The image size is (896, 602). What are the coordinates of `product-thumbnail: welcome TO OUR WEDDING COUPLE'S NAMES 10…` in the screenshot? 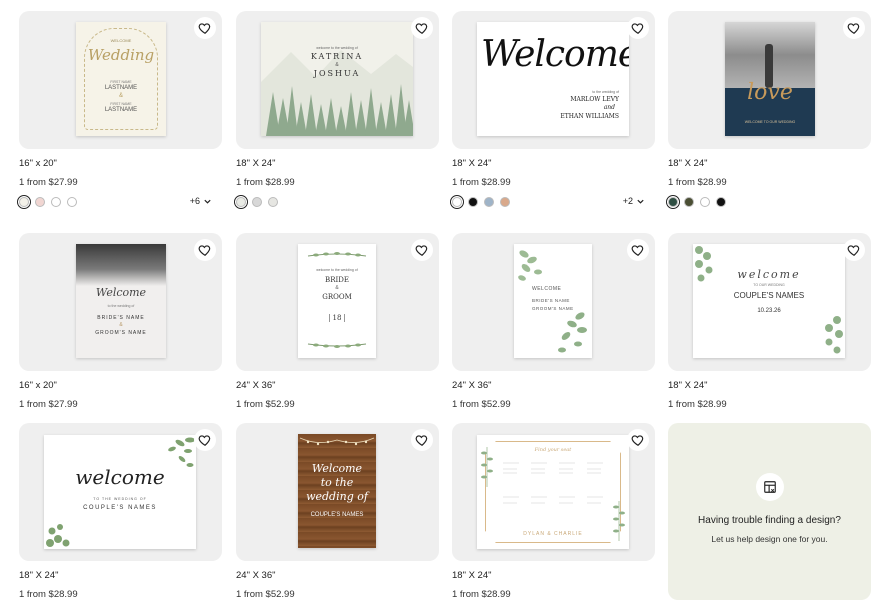 It's located at (769, 302).